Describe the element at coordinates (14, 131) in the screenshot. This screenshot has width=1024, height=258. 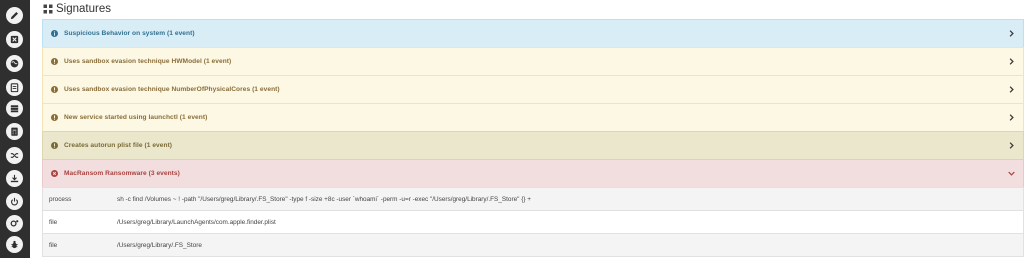
I see `calculator-icon` at that location.